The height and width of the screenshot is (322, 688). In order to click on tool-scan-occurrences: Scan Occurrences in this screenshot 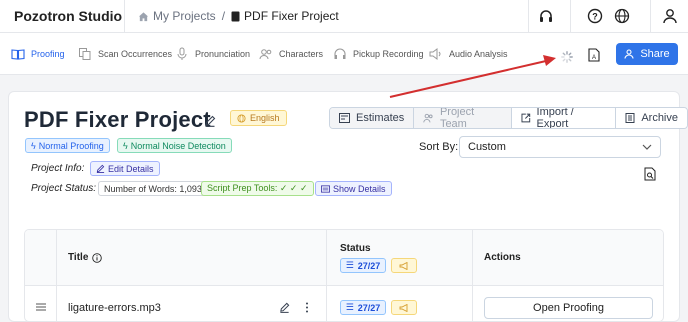, I will do `click(125, 54)`.